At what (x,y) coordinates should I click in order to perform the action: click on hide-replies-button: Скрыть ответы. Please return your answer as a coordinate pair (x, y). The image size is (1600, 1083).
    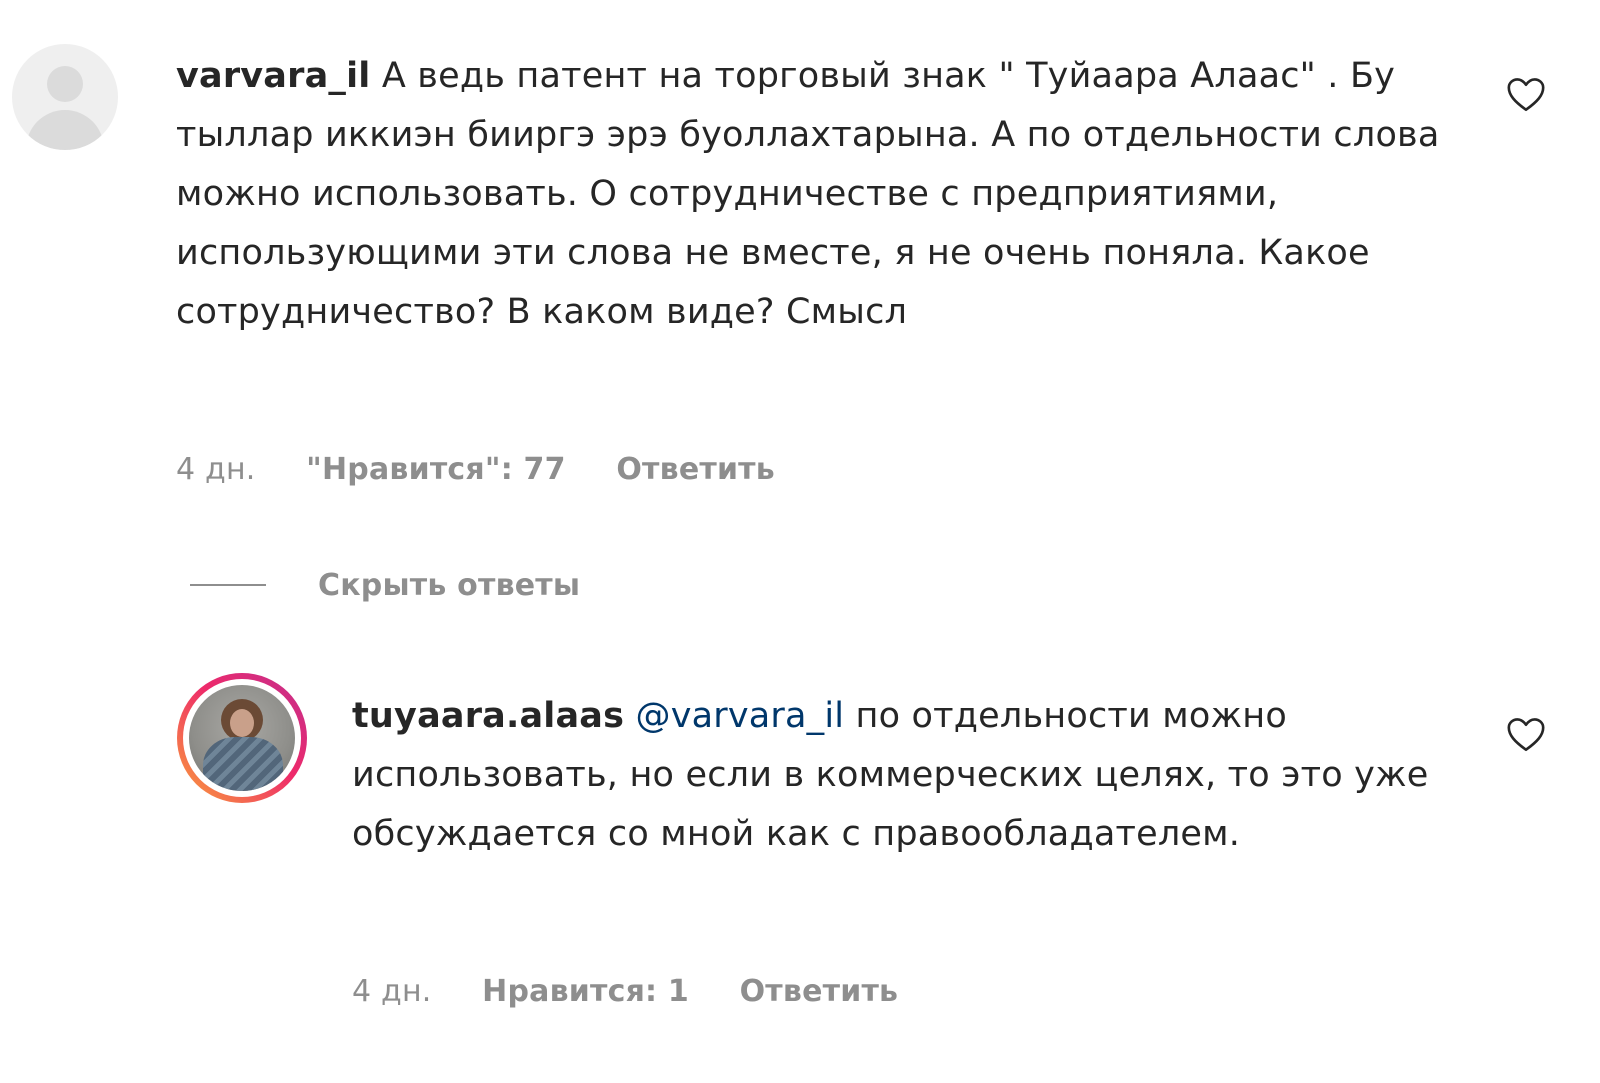
    Looking at the image, I should click on (385, 585).